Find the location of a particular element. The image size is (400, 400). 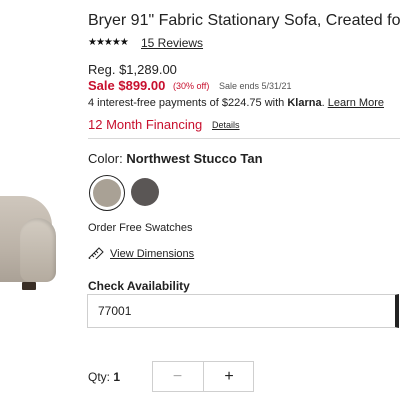

discount-percent: (30% off) is located at coordinates (191, 86).